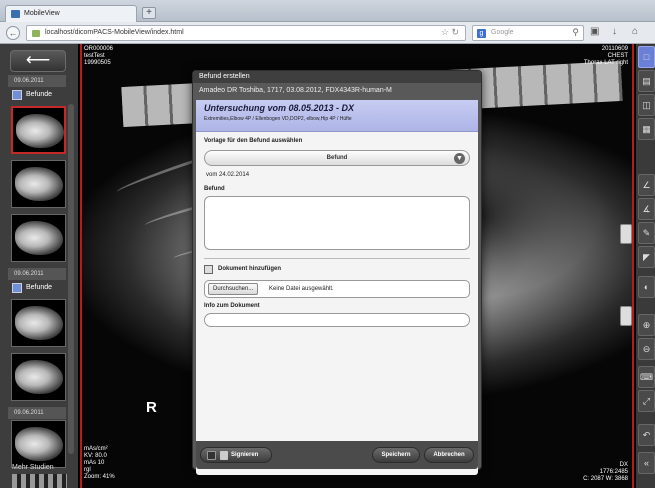 The height and width of the screenshot is (488, 655). I want to click on template-date: vom 24.02.2014, so click(228, 175).